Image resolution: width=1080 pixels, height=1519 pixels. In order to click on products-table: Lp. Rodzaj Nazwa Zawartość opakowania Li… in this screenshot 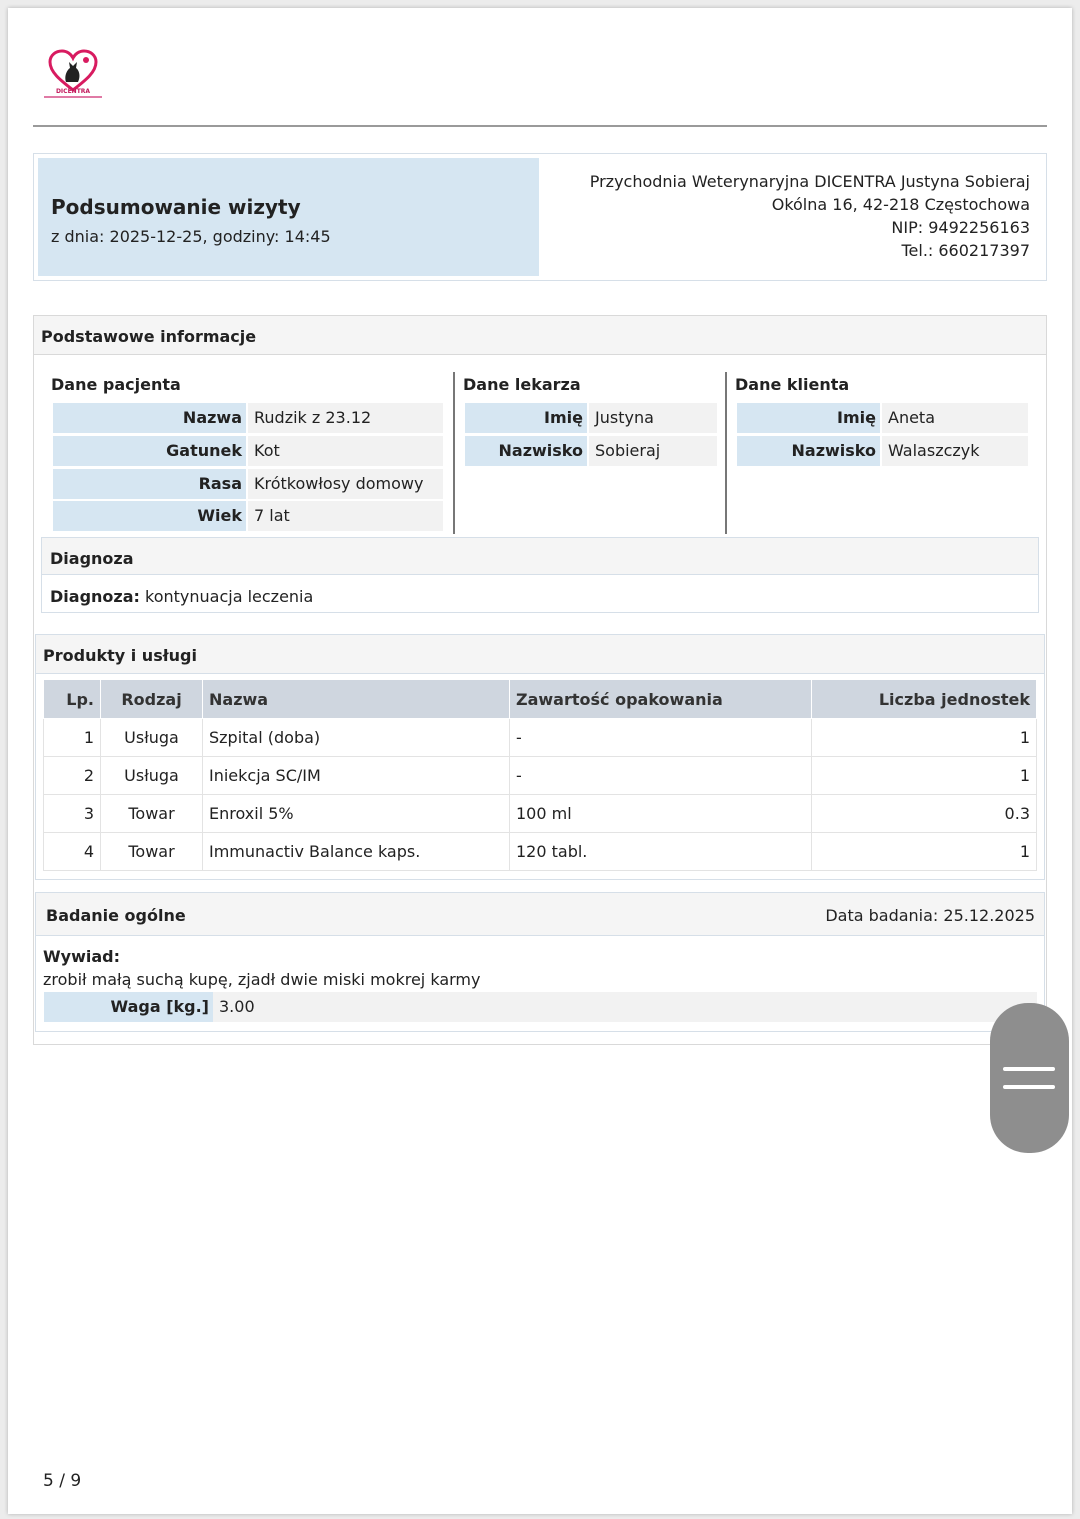, I will do `click(540, 775)`.